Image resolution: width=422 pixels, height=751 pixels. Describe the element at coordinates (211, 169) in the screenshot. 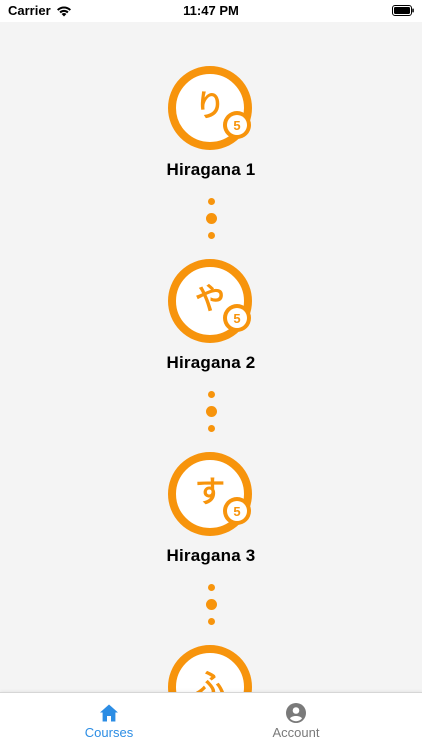

I see `course-title: Hiragana 1` at that location.